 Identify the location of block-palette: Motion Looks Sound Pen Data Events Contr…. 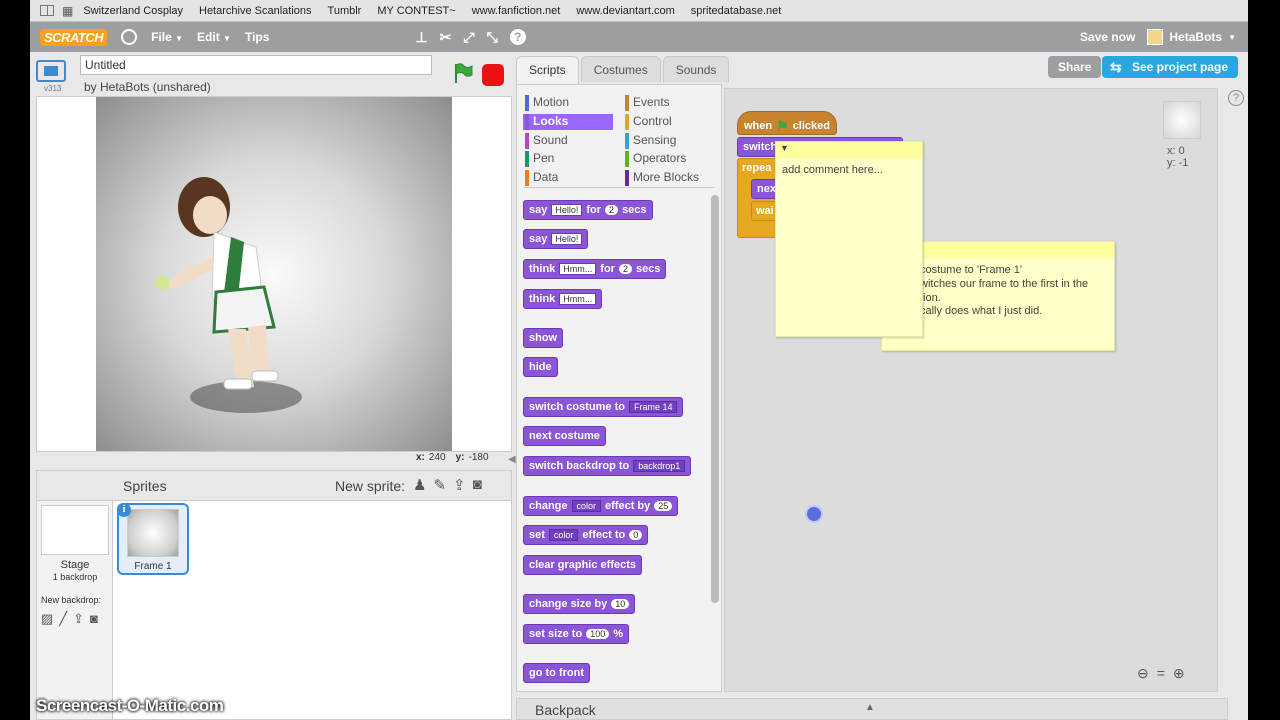
(619, 388).